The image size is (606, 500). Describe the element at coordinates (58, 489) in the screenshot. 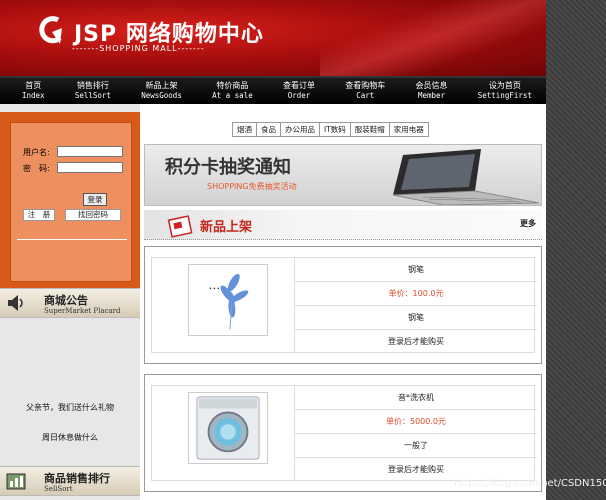

I see `sellsort-subtitle: SellSort` at that location.